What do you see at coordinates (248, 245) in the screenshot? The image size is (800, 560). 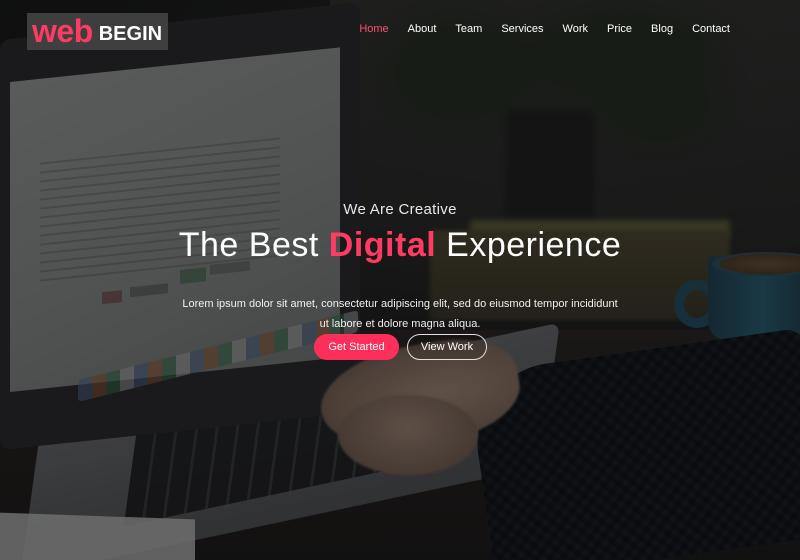 I see `headline-text: The Best` at bounding box center [248, 245].